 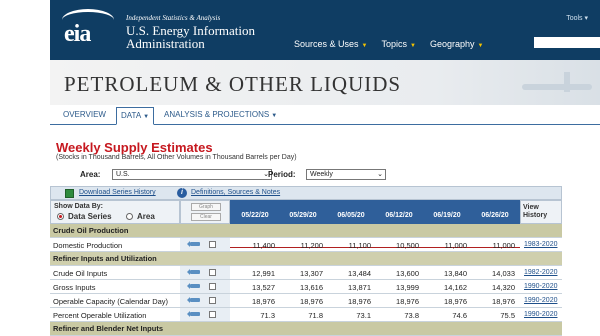 I want to click on period-label: Period:, so click(x=282, y=174).